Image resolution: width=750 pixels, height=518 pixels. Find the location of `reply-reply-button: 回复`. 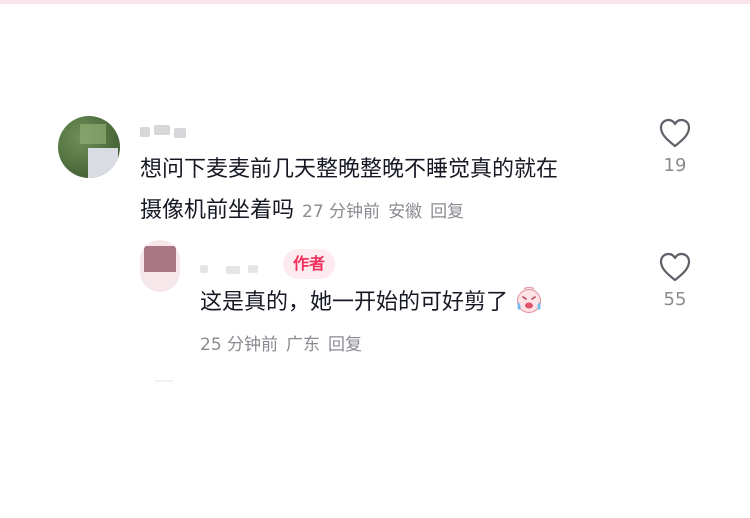

reply-reply-button: 回复 is located at coordinates (345, 345).